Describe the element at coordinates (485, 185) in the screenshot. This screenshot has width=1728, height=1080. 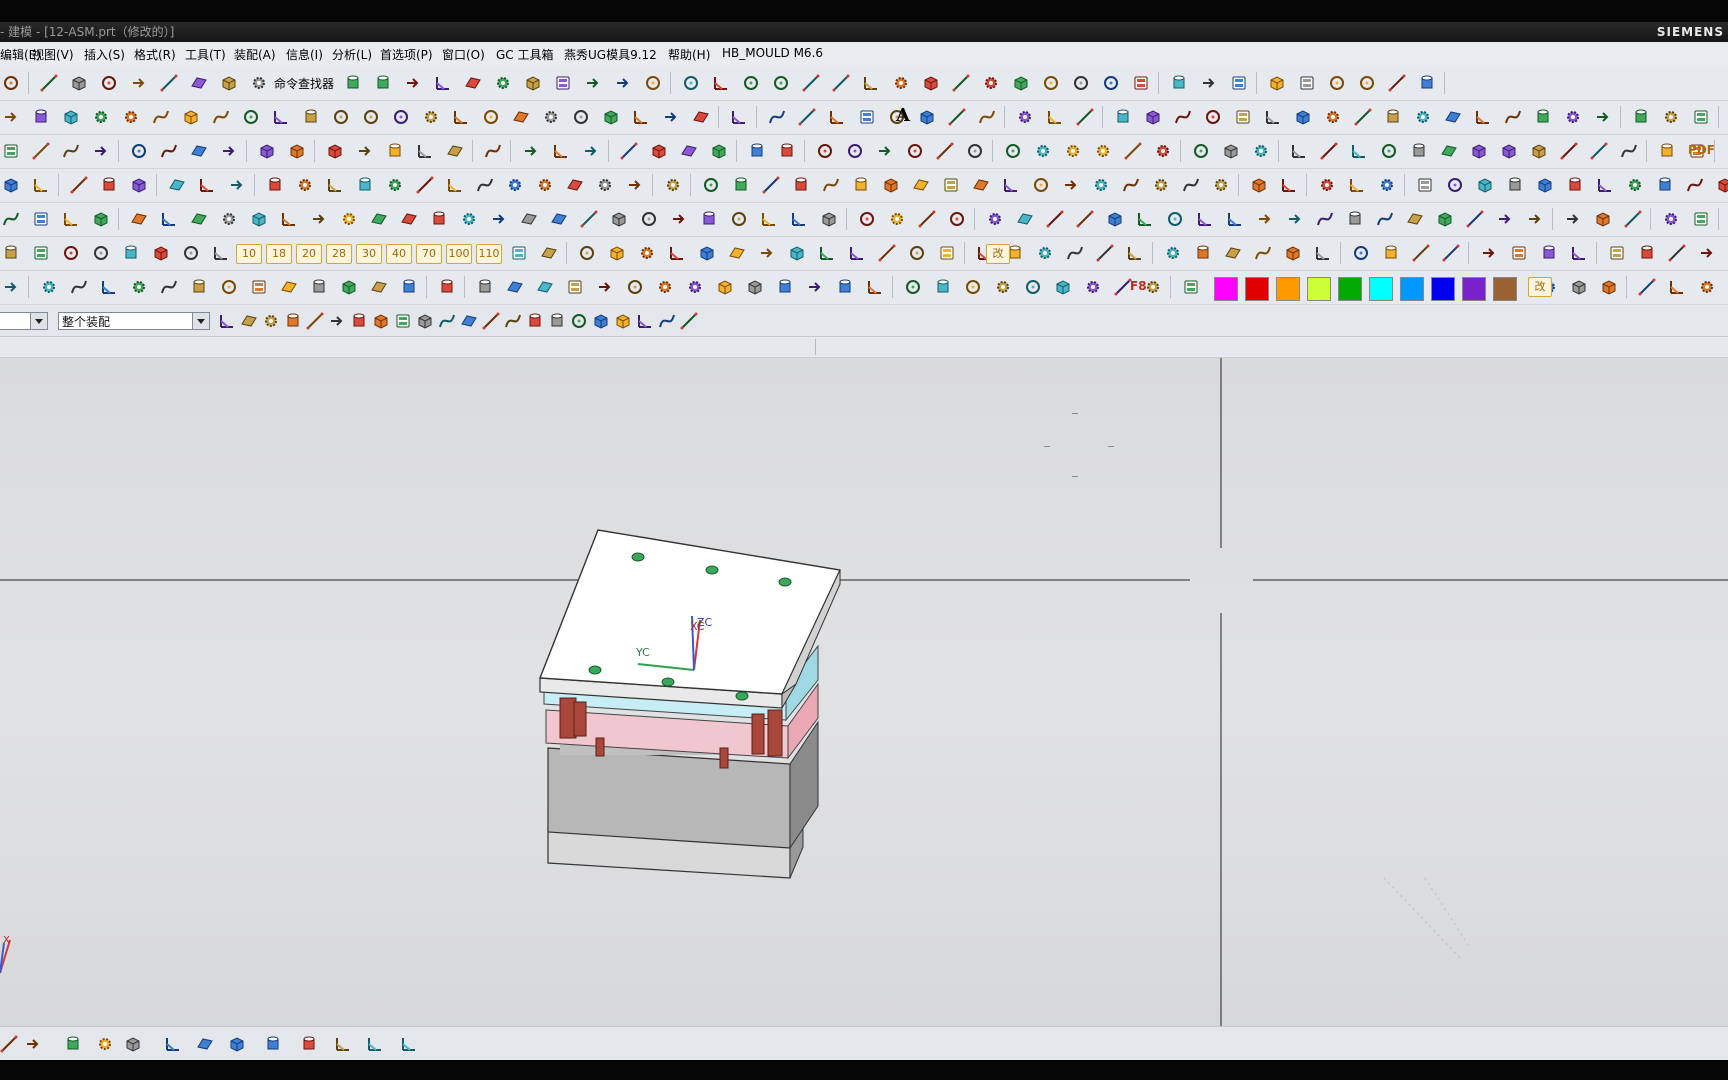
I see `curve-icon` at that location.